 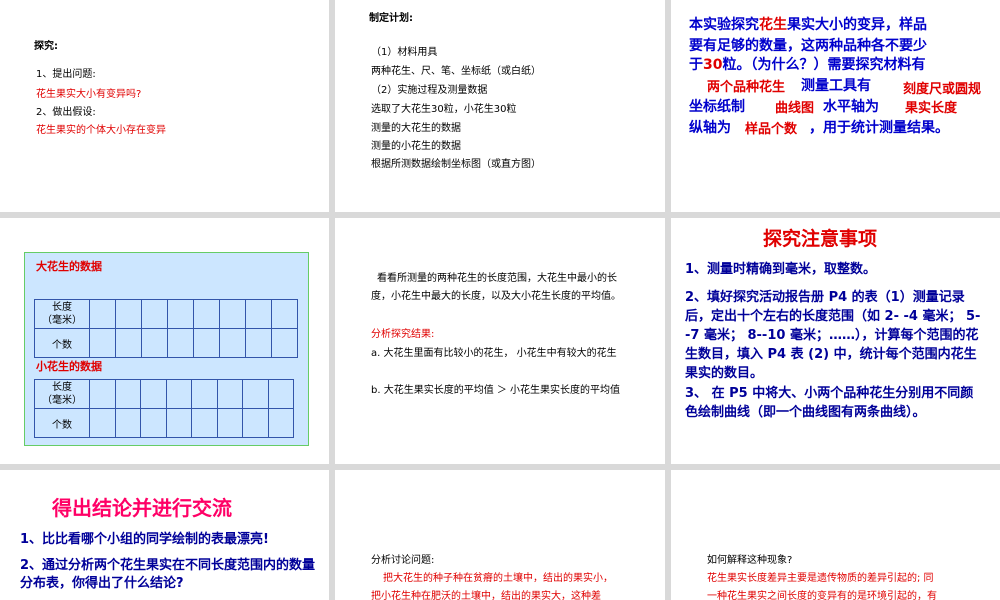 What do you see at coordinates (820, 239) in the screenshot?
I see `notes-title: 探究注意事项` at bounding box center [820, 239].